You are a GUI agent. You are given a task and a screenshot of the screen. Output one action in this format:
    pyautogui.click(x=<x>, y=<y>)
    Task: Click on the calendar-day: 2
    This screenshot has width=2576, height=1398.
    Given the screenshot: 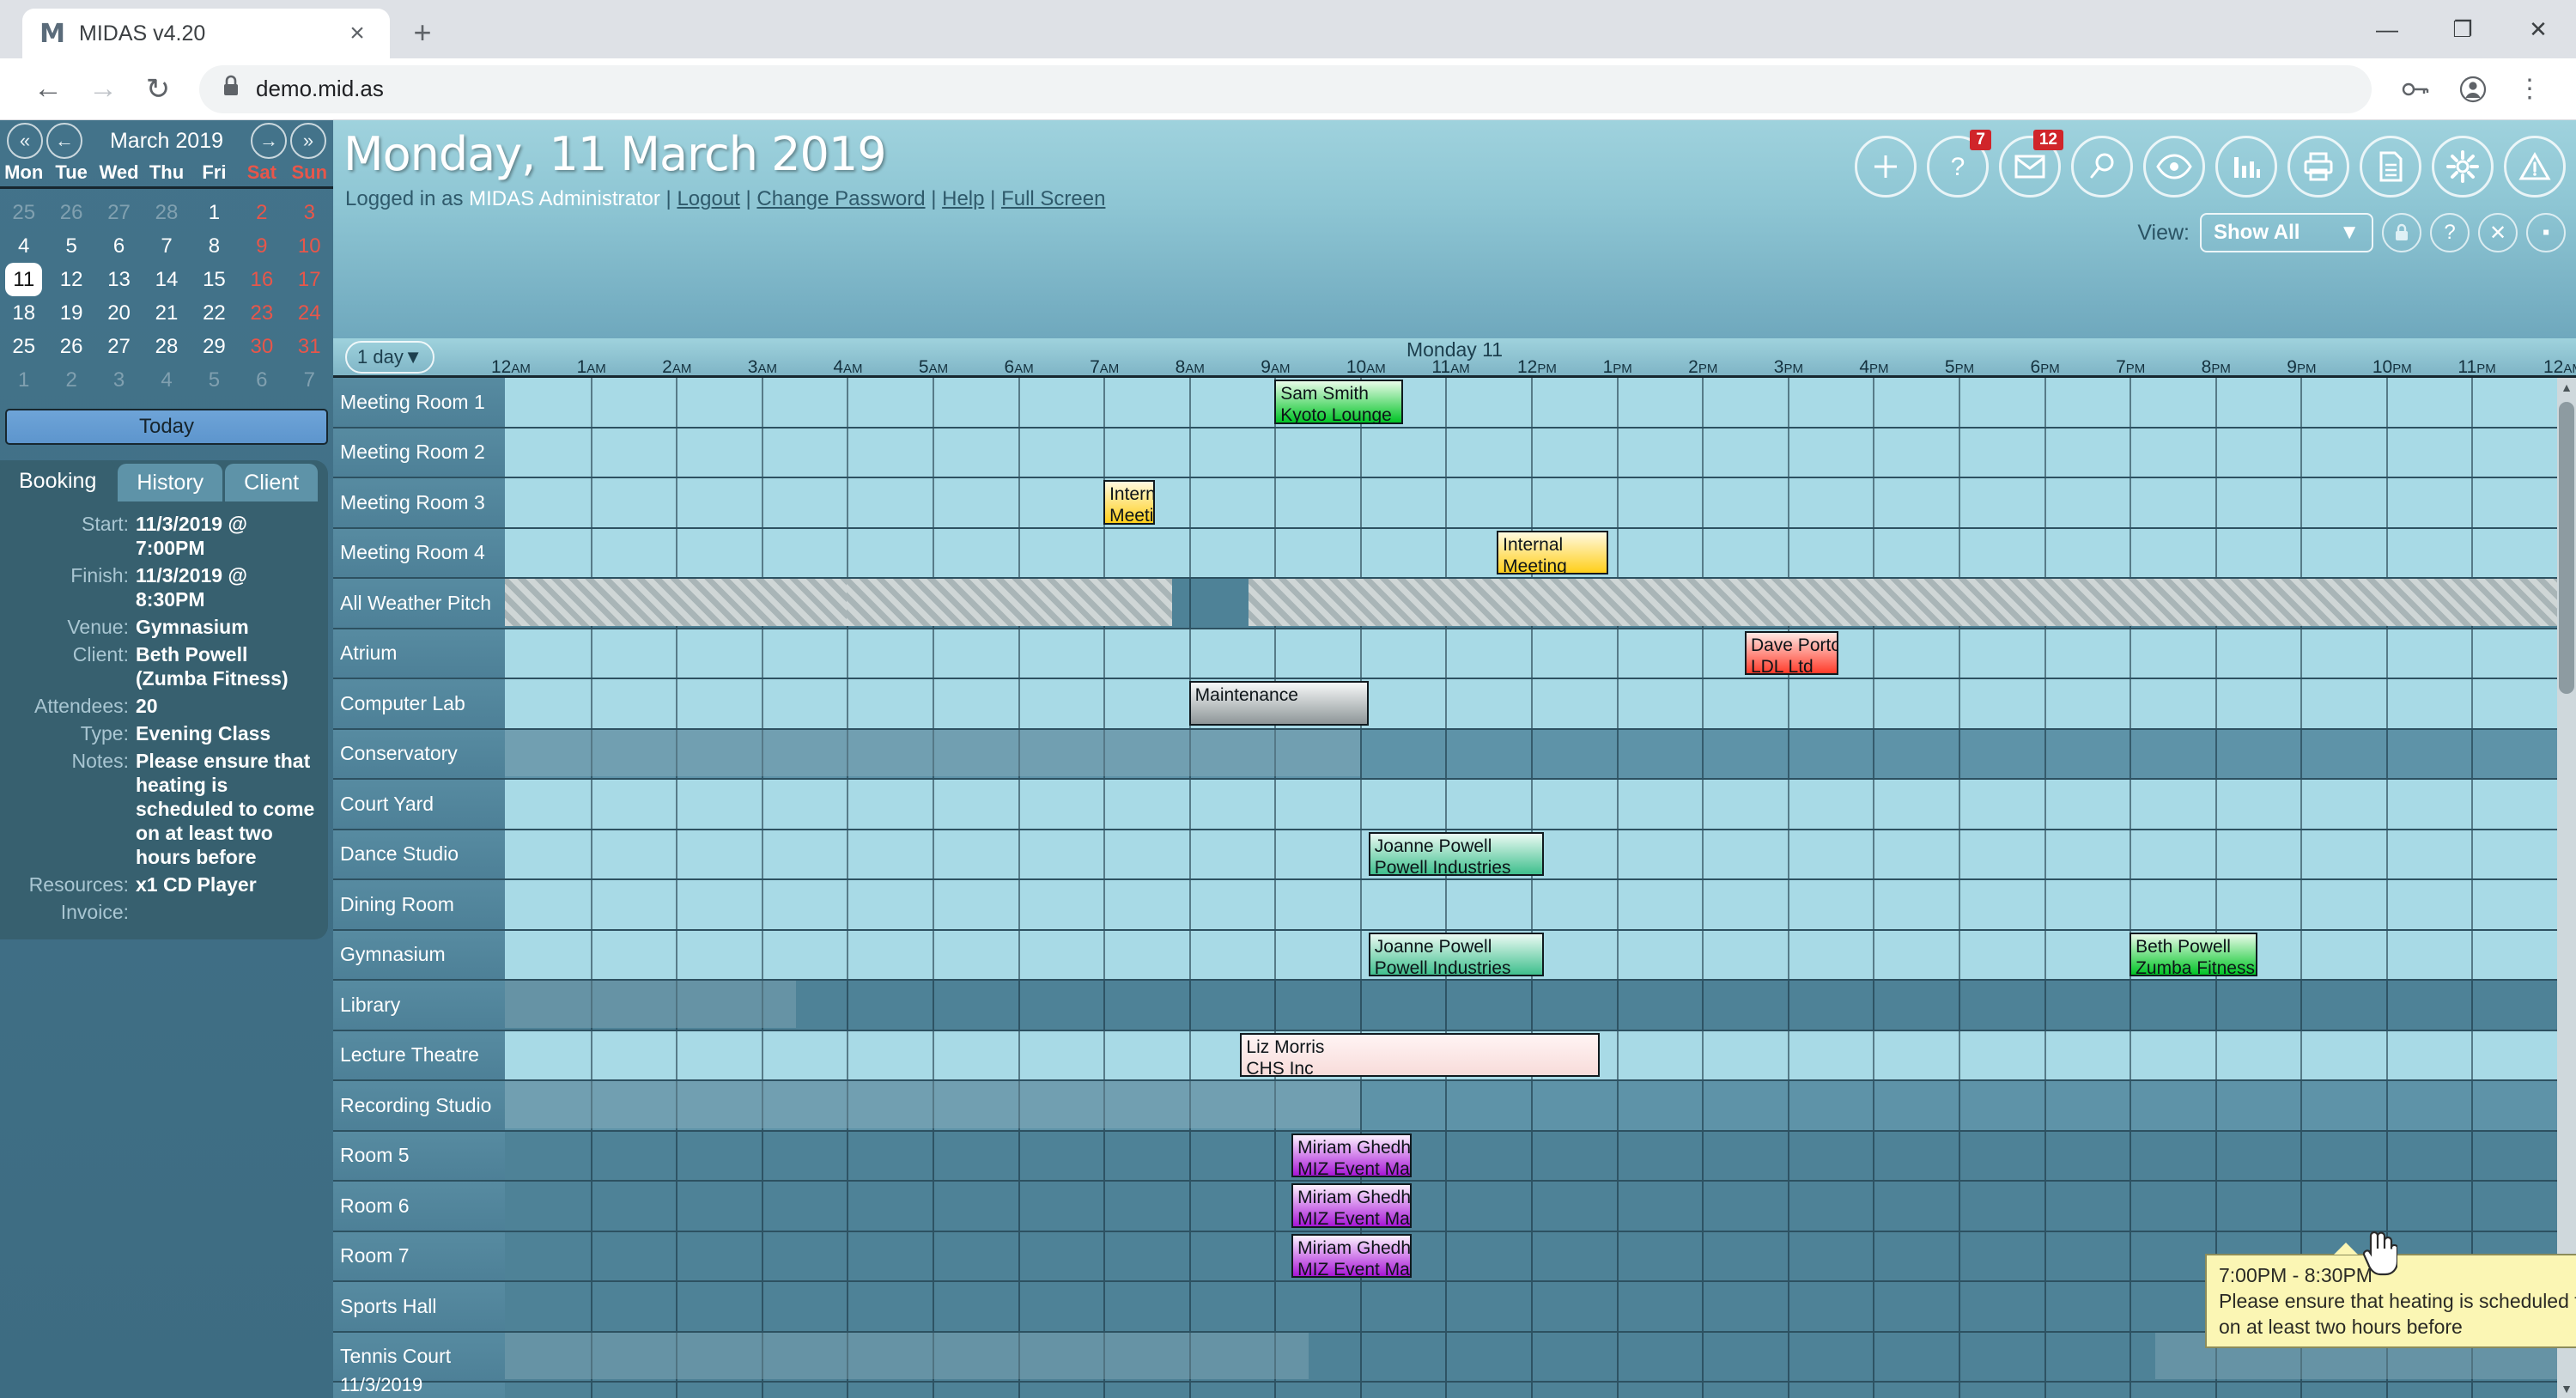 What is the action you would take?
    pyautogui.click(x=261, y=212)
    